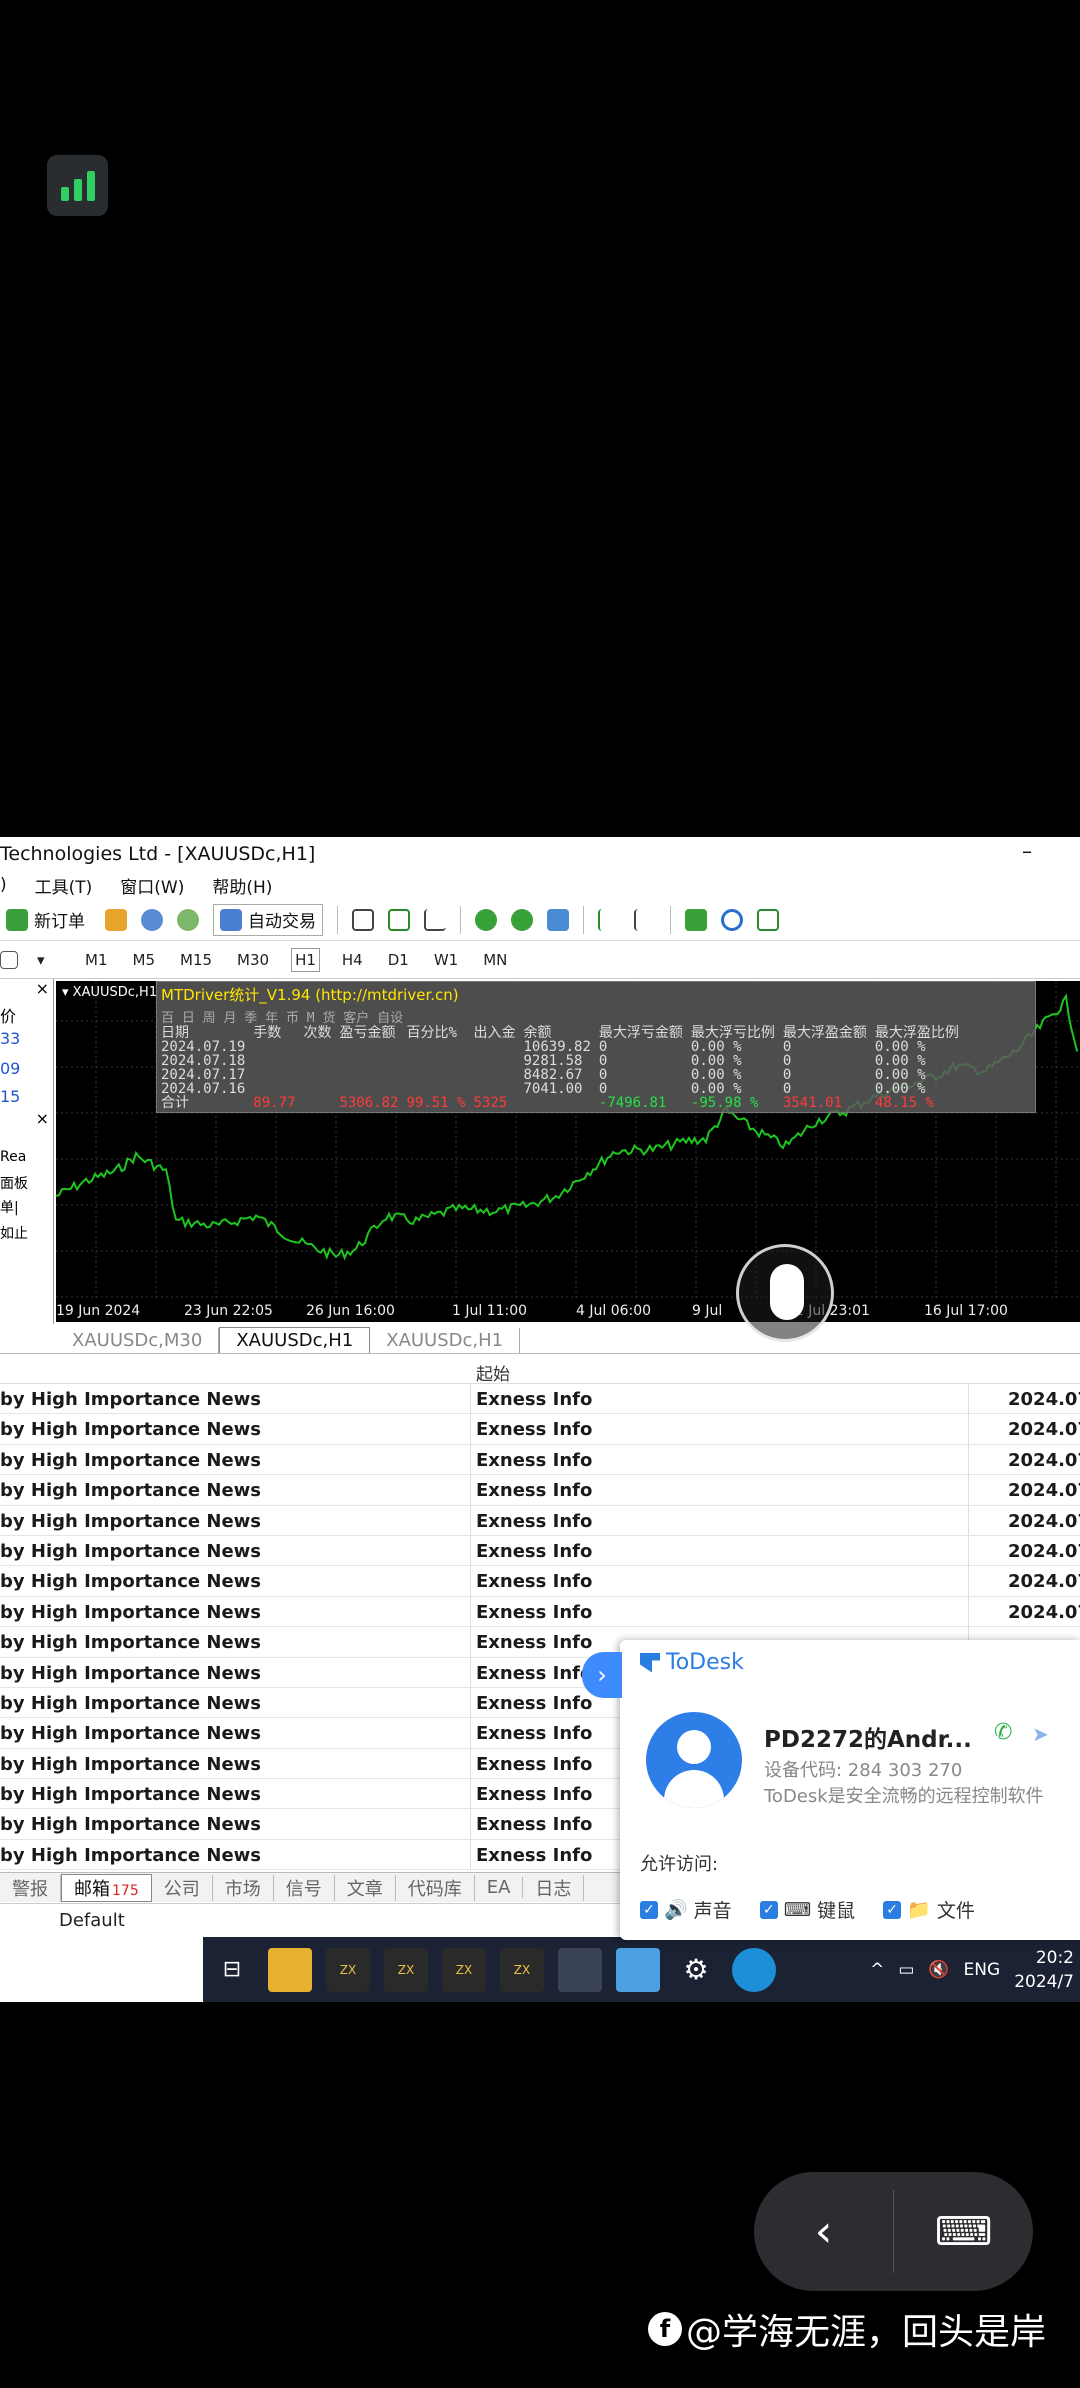 The height and width of the screenshot is (2388, 1080). Describe the element at coordinates (350, 1311) in the screenshot. I see `time-axis-label: 26 Jun 16:00` at that location.